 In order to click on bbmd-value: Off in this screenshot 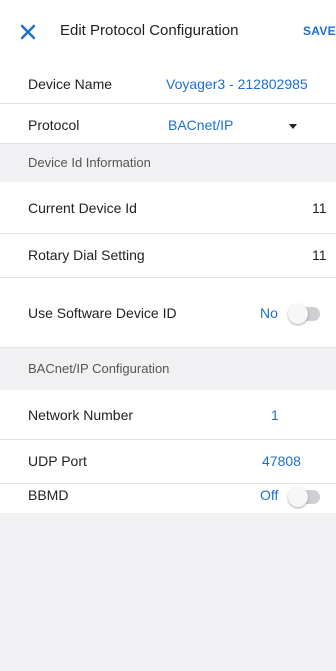, I will do `click(269, 495)`.